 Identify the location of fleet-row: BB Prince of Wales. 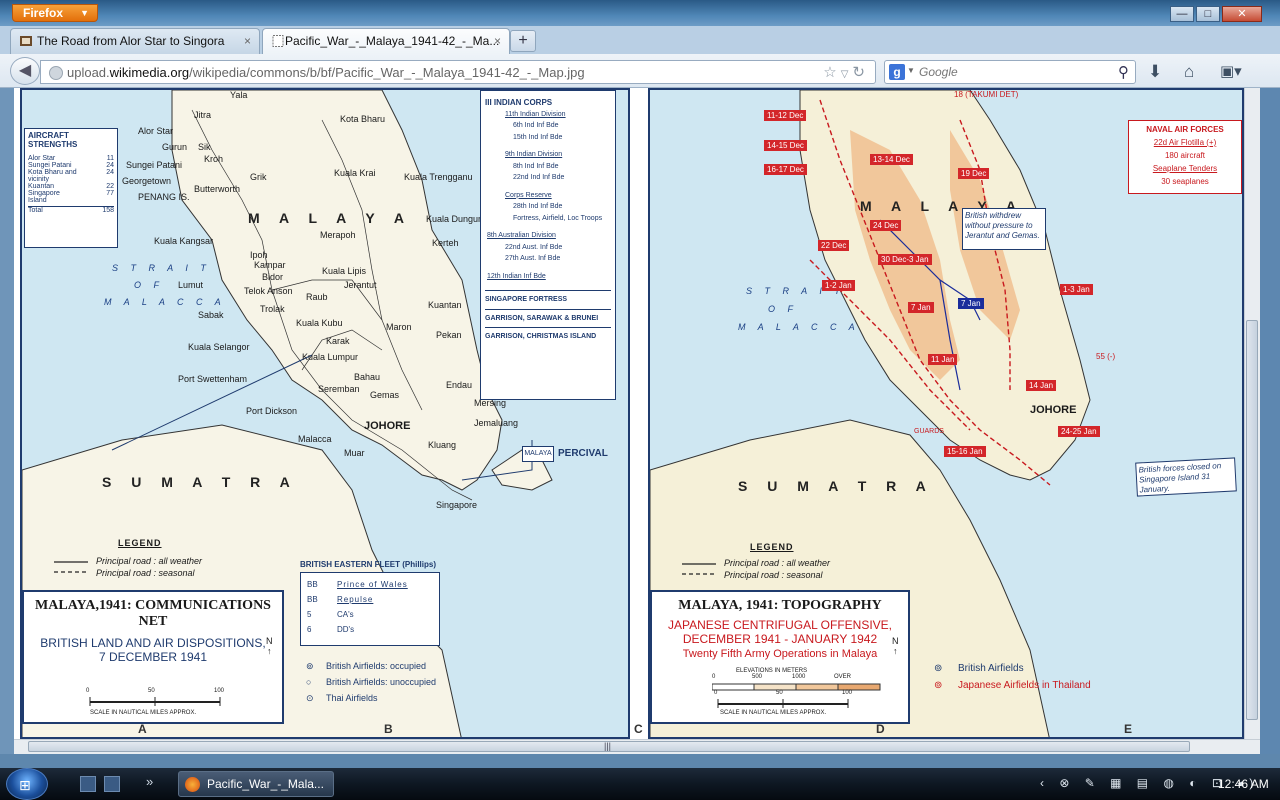
(357, 584).